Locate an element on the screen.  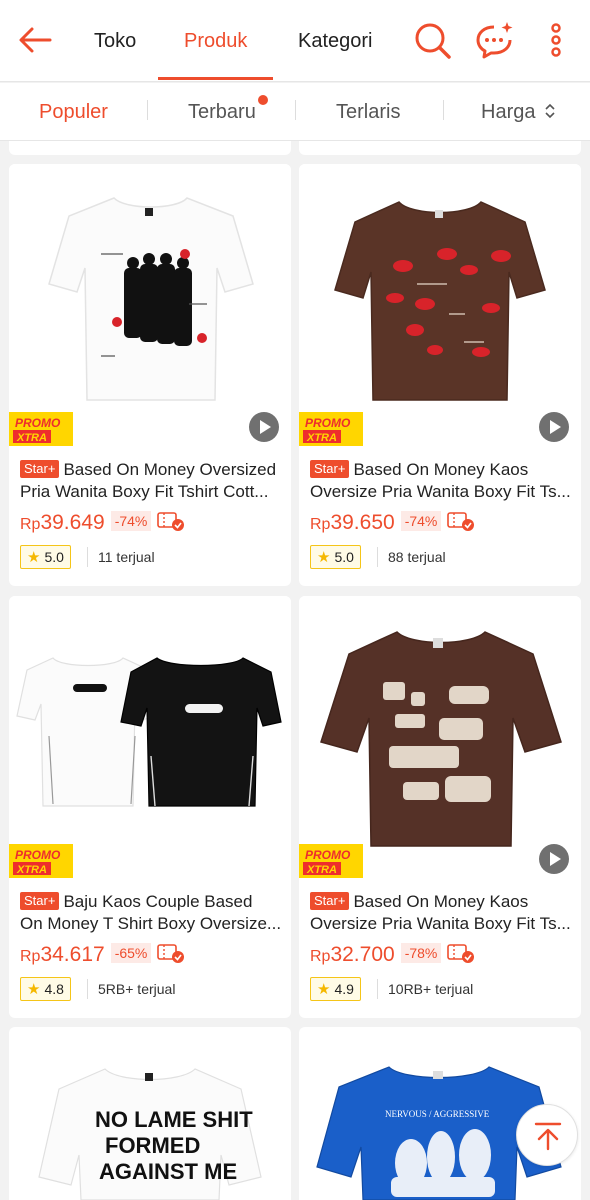
product-price: Rp34.617 -65% is located at coordinates (103, 956).